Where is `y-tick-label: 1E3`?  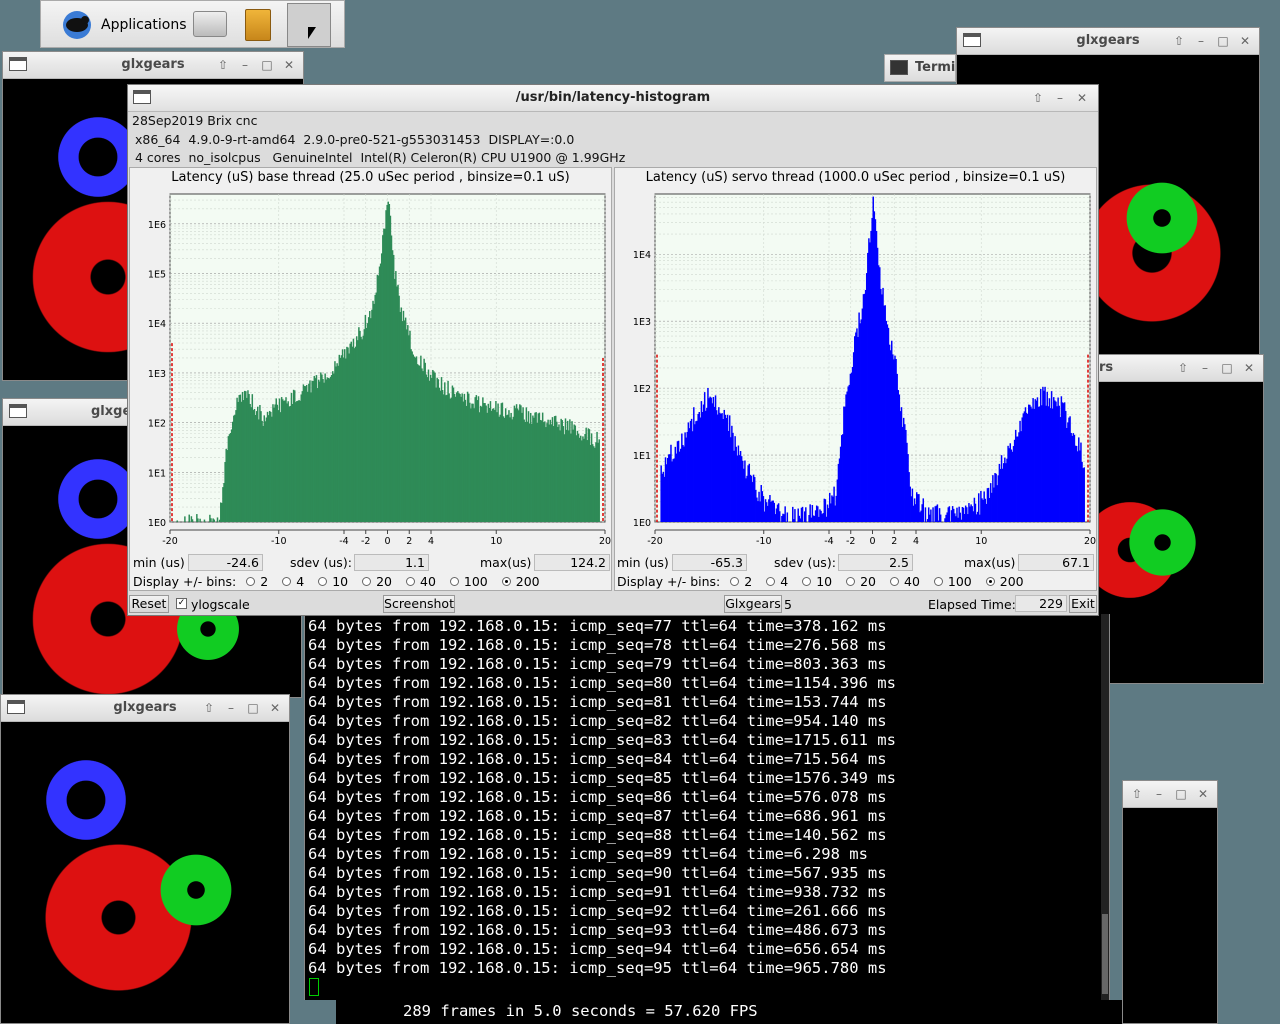 y-tick-label: 1E3 is located at coordinates (642, 322).